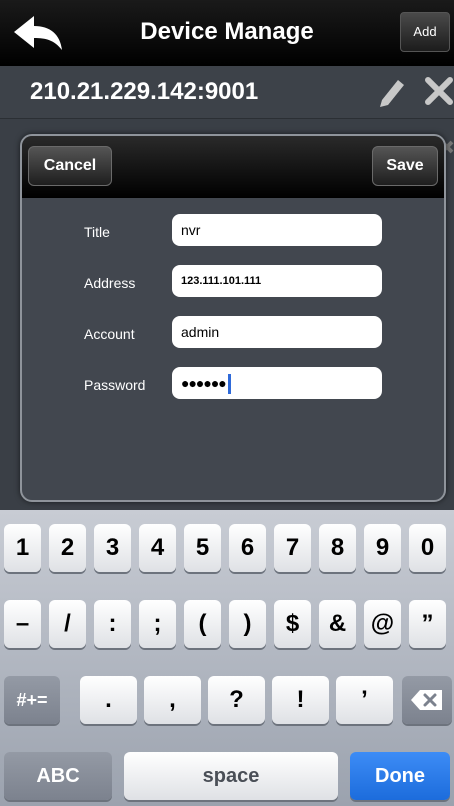  I want to click on key-slash: /, so click(67, 624).